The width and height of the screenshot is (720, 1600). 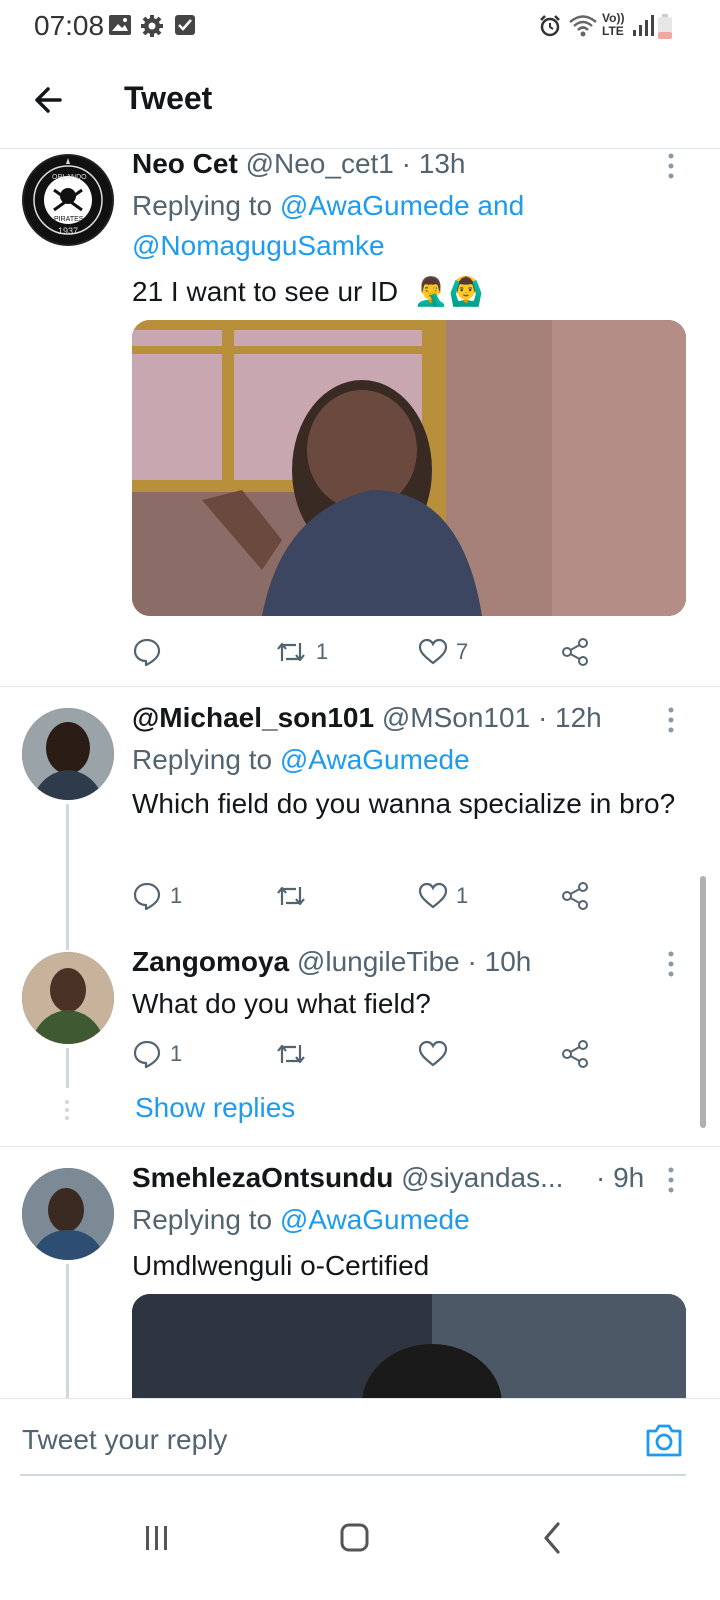 I want to click on author-name: SmehlezaOntsundu, so click(x=262, y=1177).